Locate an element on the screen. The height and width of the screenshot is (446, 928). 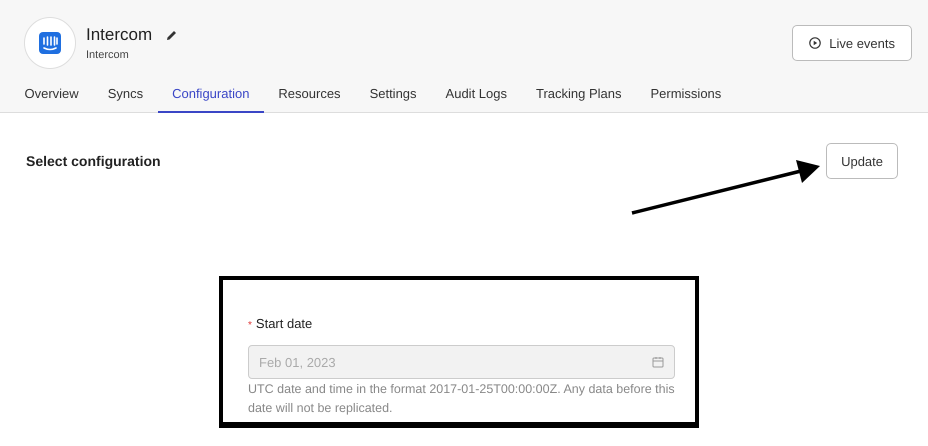
section-title: Select configuration is located at coordinates (93, 161).